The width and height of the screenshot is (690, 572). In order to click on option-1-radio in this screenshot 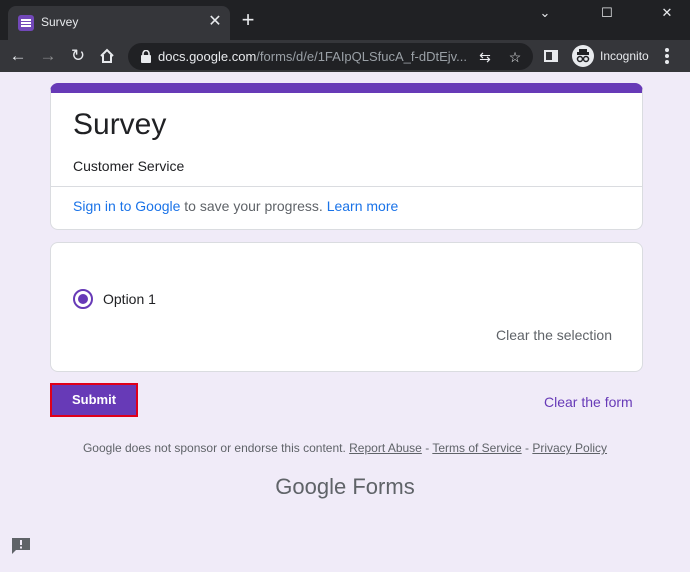, I will do `click(83, 299)`.